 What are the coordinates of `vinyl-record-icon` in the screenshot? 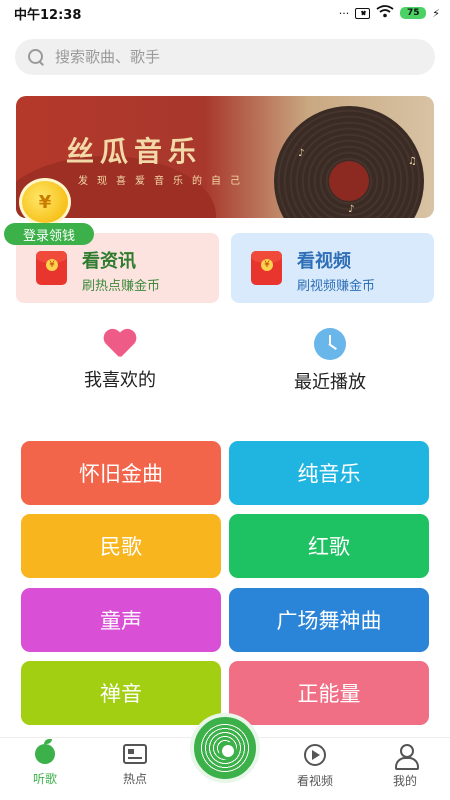 It's located at (349, 162).